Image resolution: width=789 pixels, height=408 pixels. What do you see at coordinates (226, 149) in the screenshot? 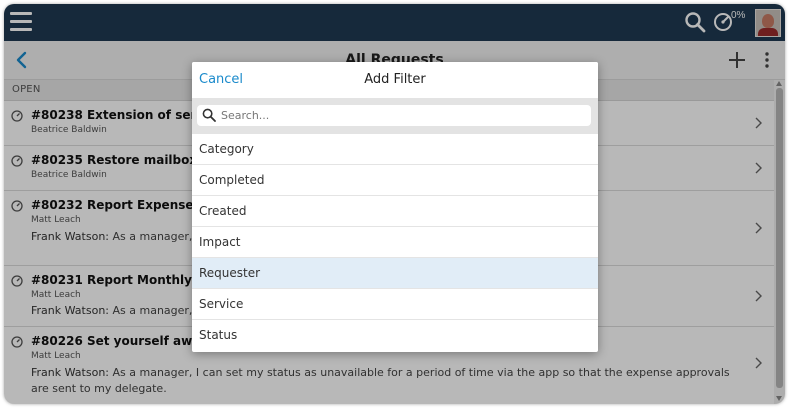
I see `filter-option-label: Category` at bounding box center [226, 149].